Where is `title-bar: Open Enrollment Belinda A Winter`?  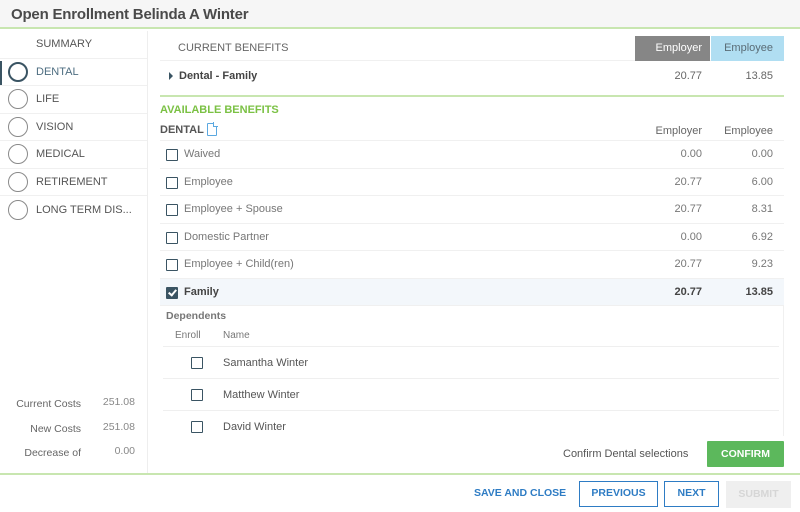 title-bar: Open Enrollment Belinda A Winter is located at coordinates (400, 14).